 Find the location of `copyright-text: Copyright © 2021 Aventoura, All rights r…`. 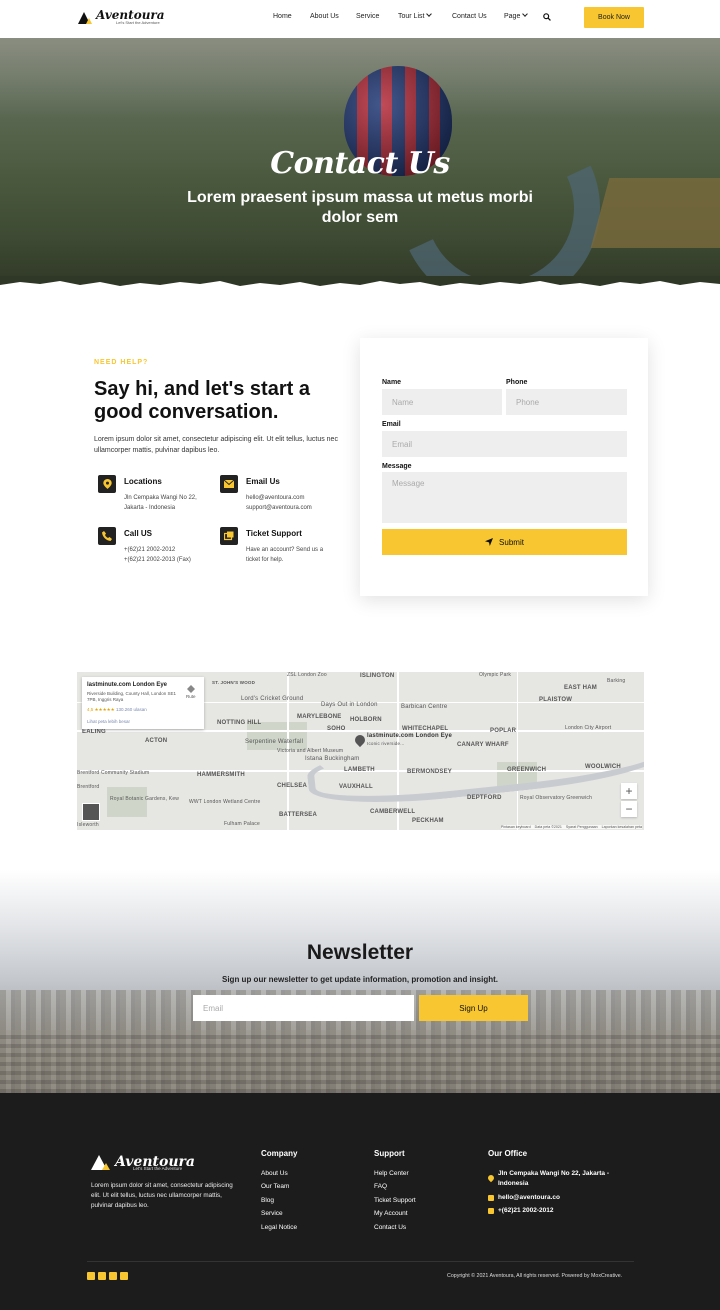

copyright-text: Copyright © 2021 Aventoura, All rights r… is located at coordinates (535, 1276).